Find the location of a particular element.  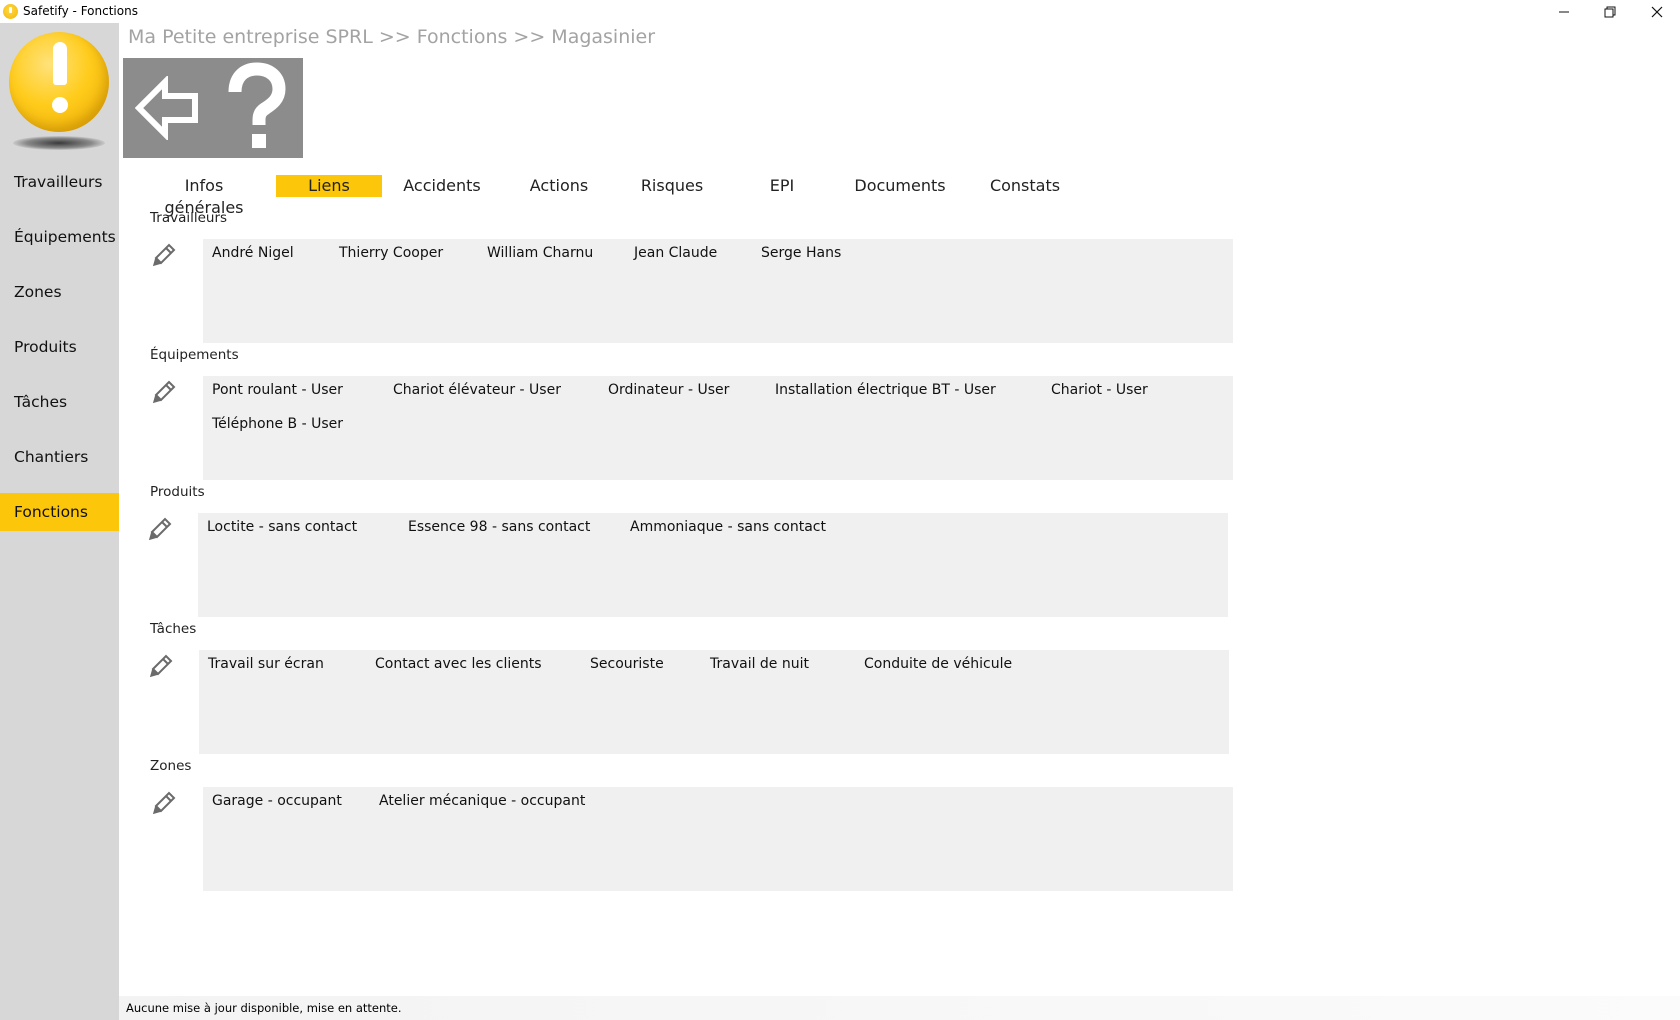

edit-taches-button is located at coordinates (162, 665).